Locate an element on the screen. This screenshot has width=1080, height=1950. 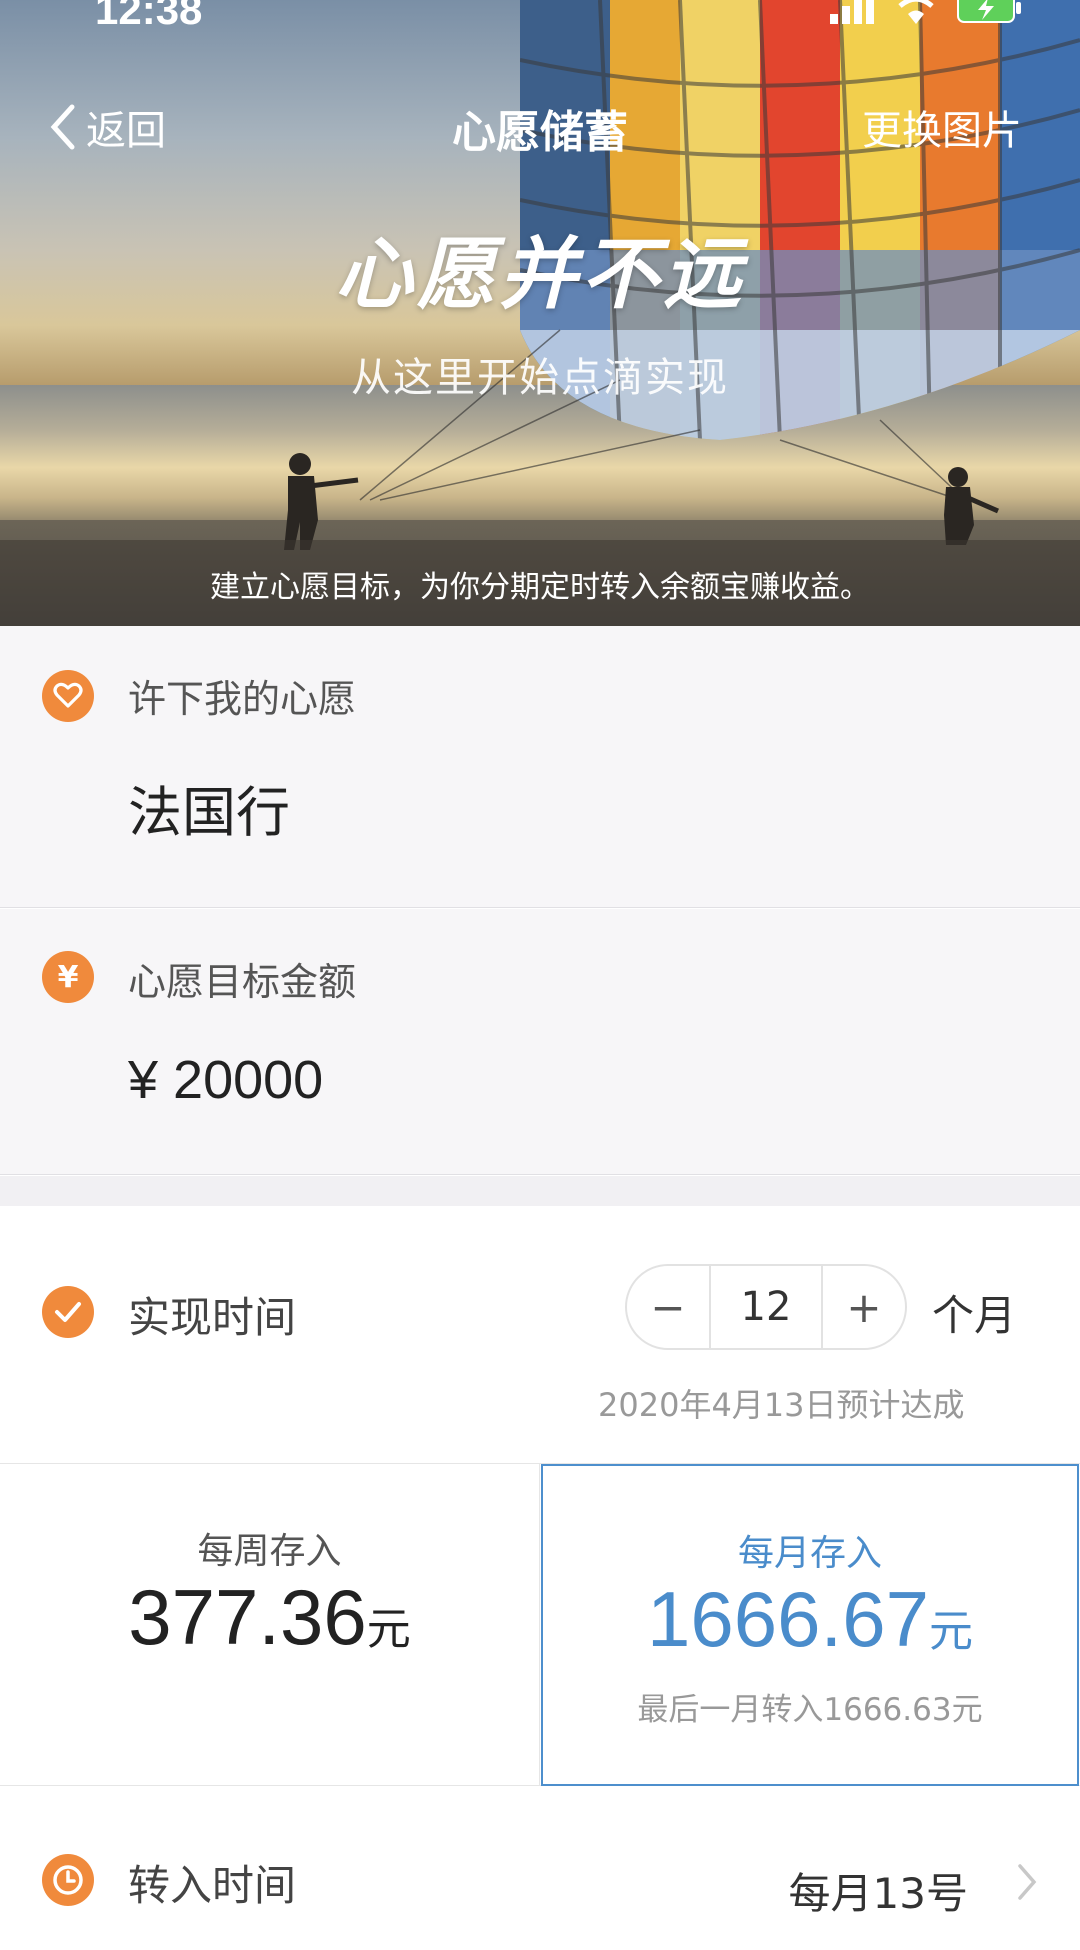
heart-icon is located at coordinates (68, 696).